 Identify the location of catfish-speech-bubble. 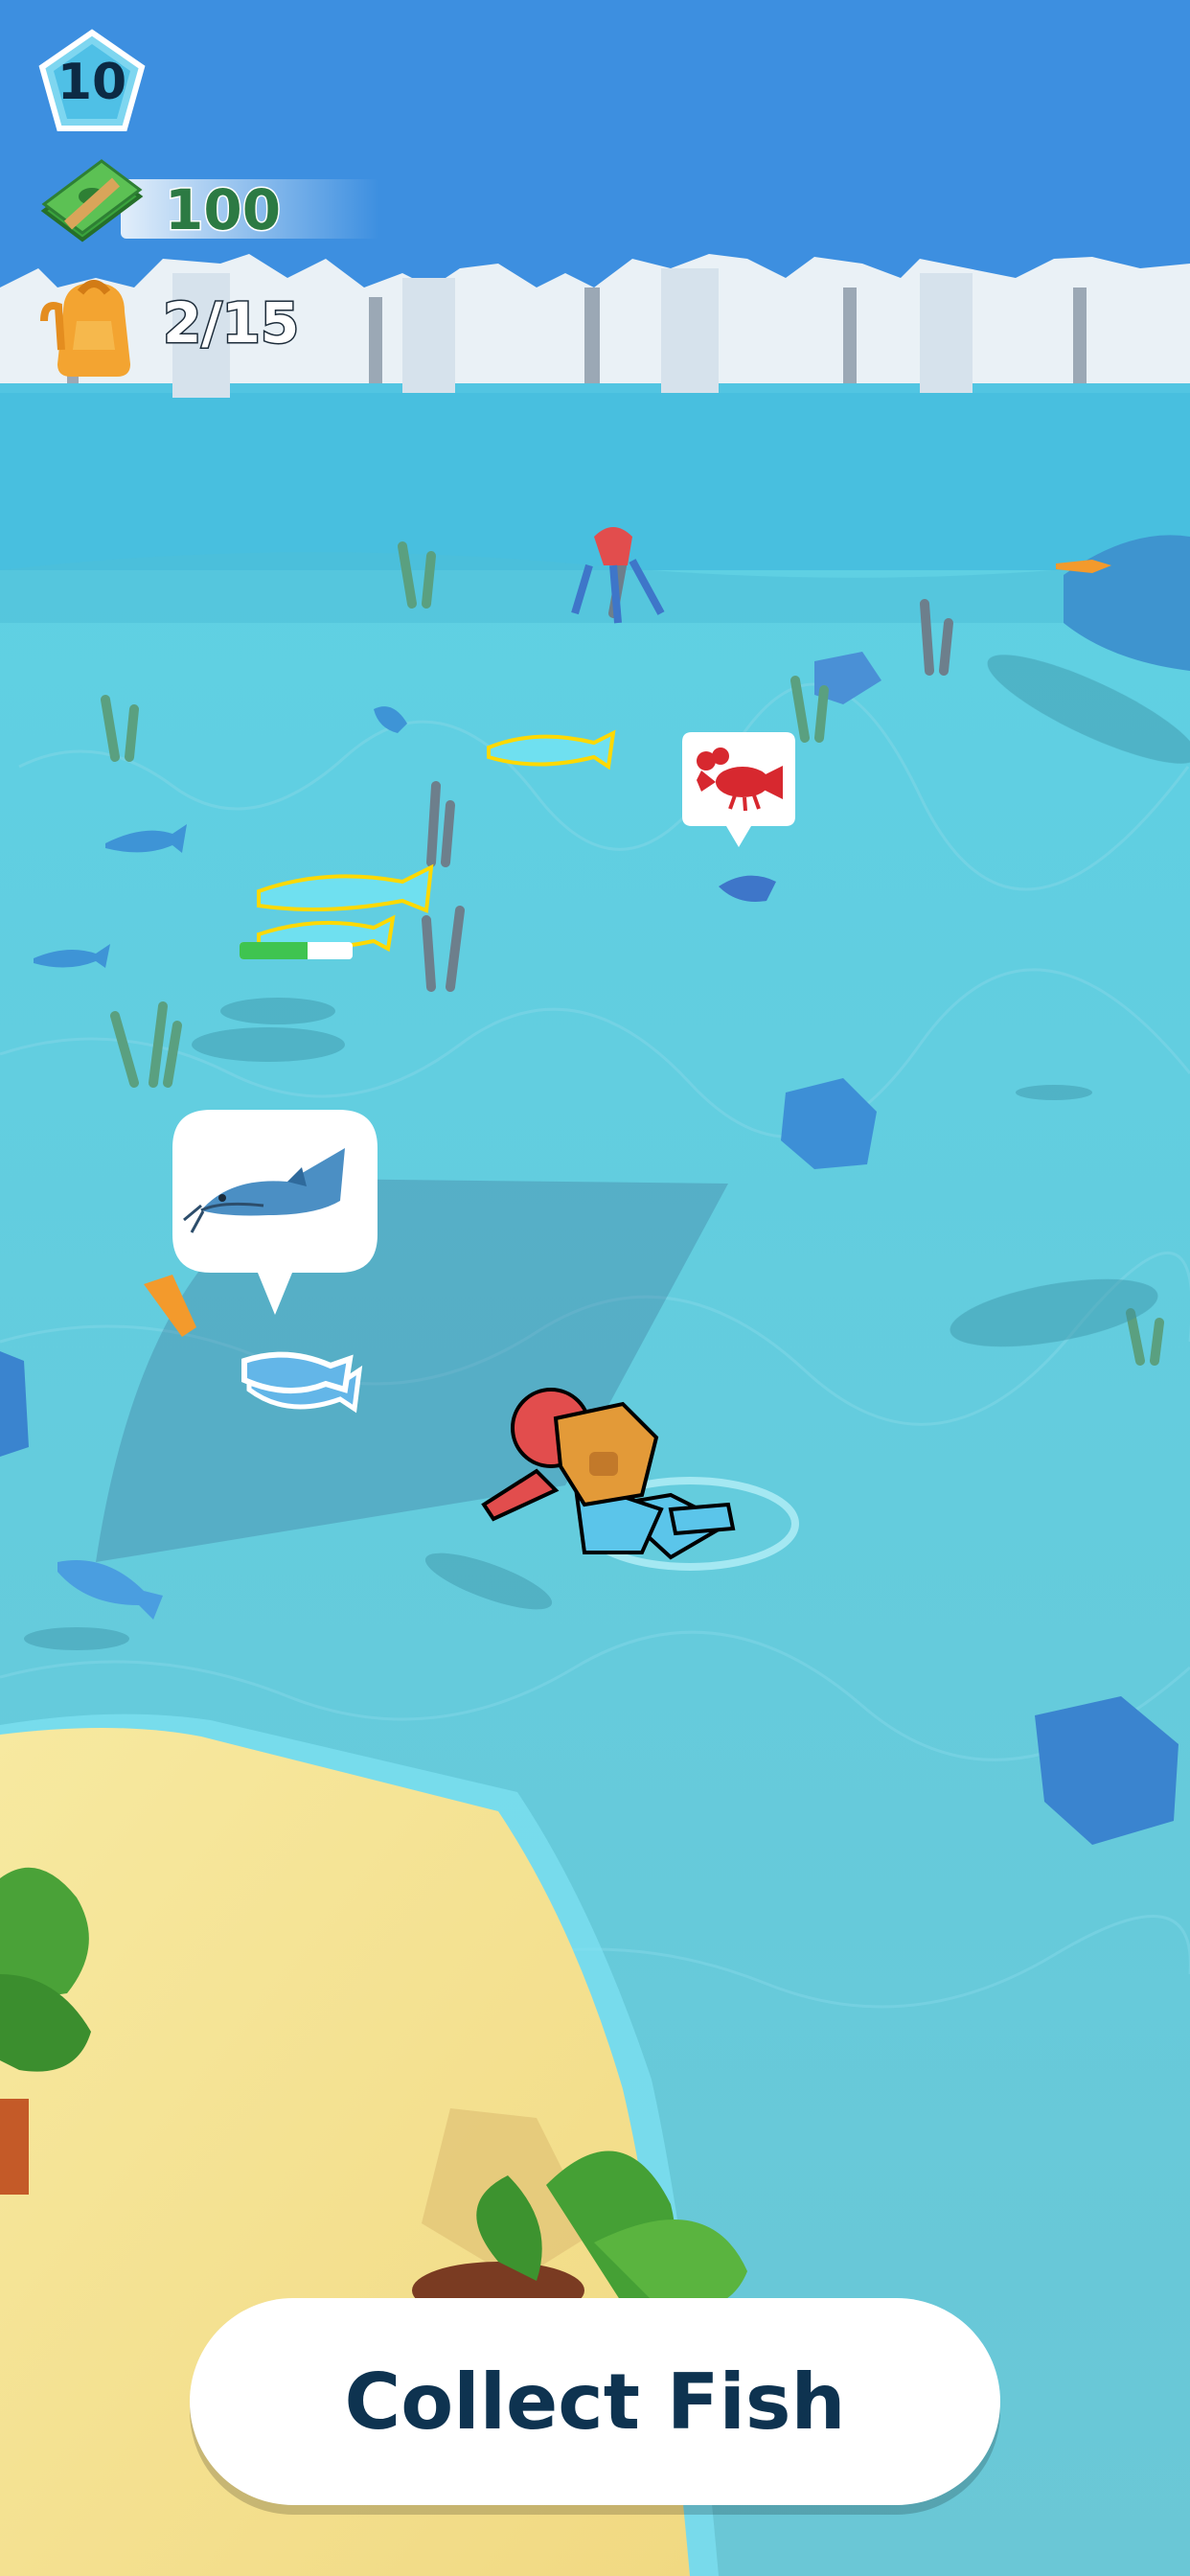
(275, 1212).